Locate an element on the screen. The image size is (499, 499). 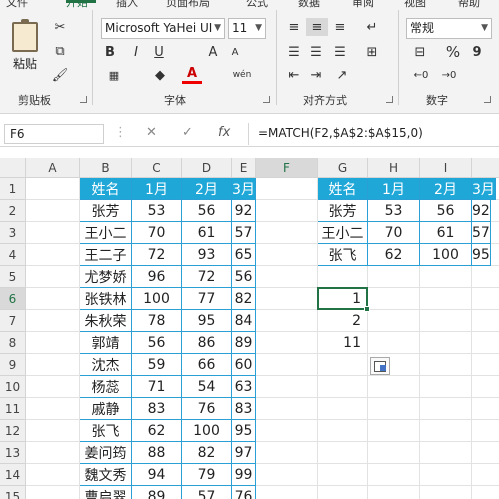
ribbon-tab: 文件 is located at coordinates (17, 5).